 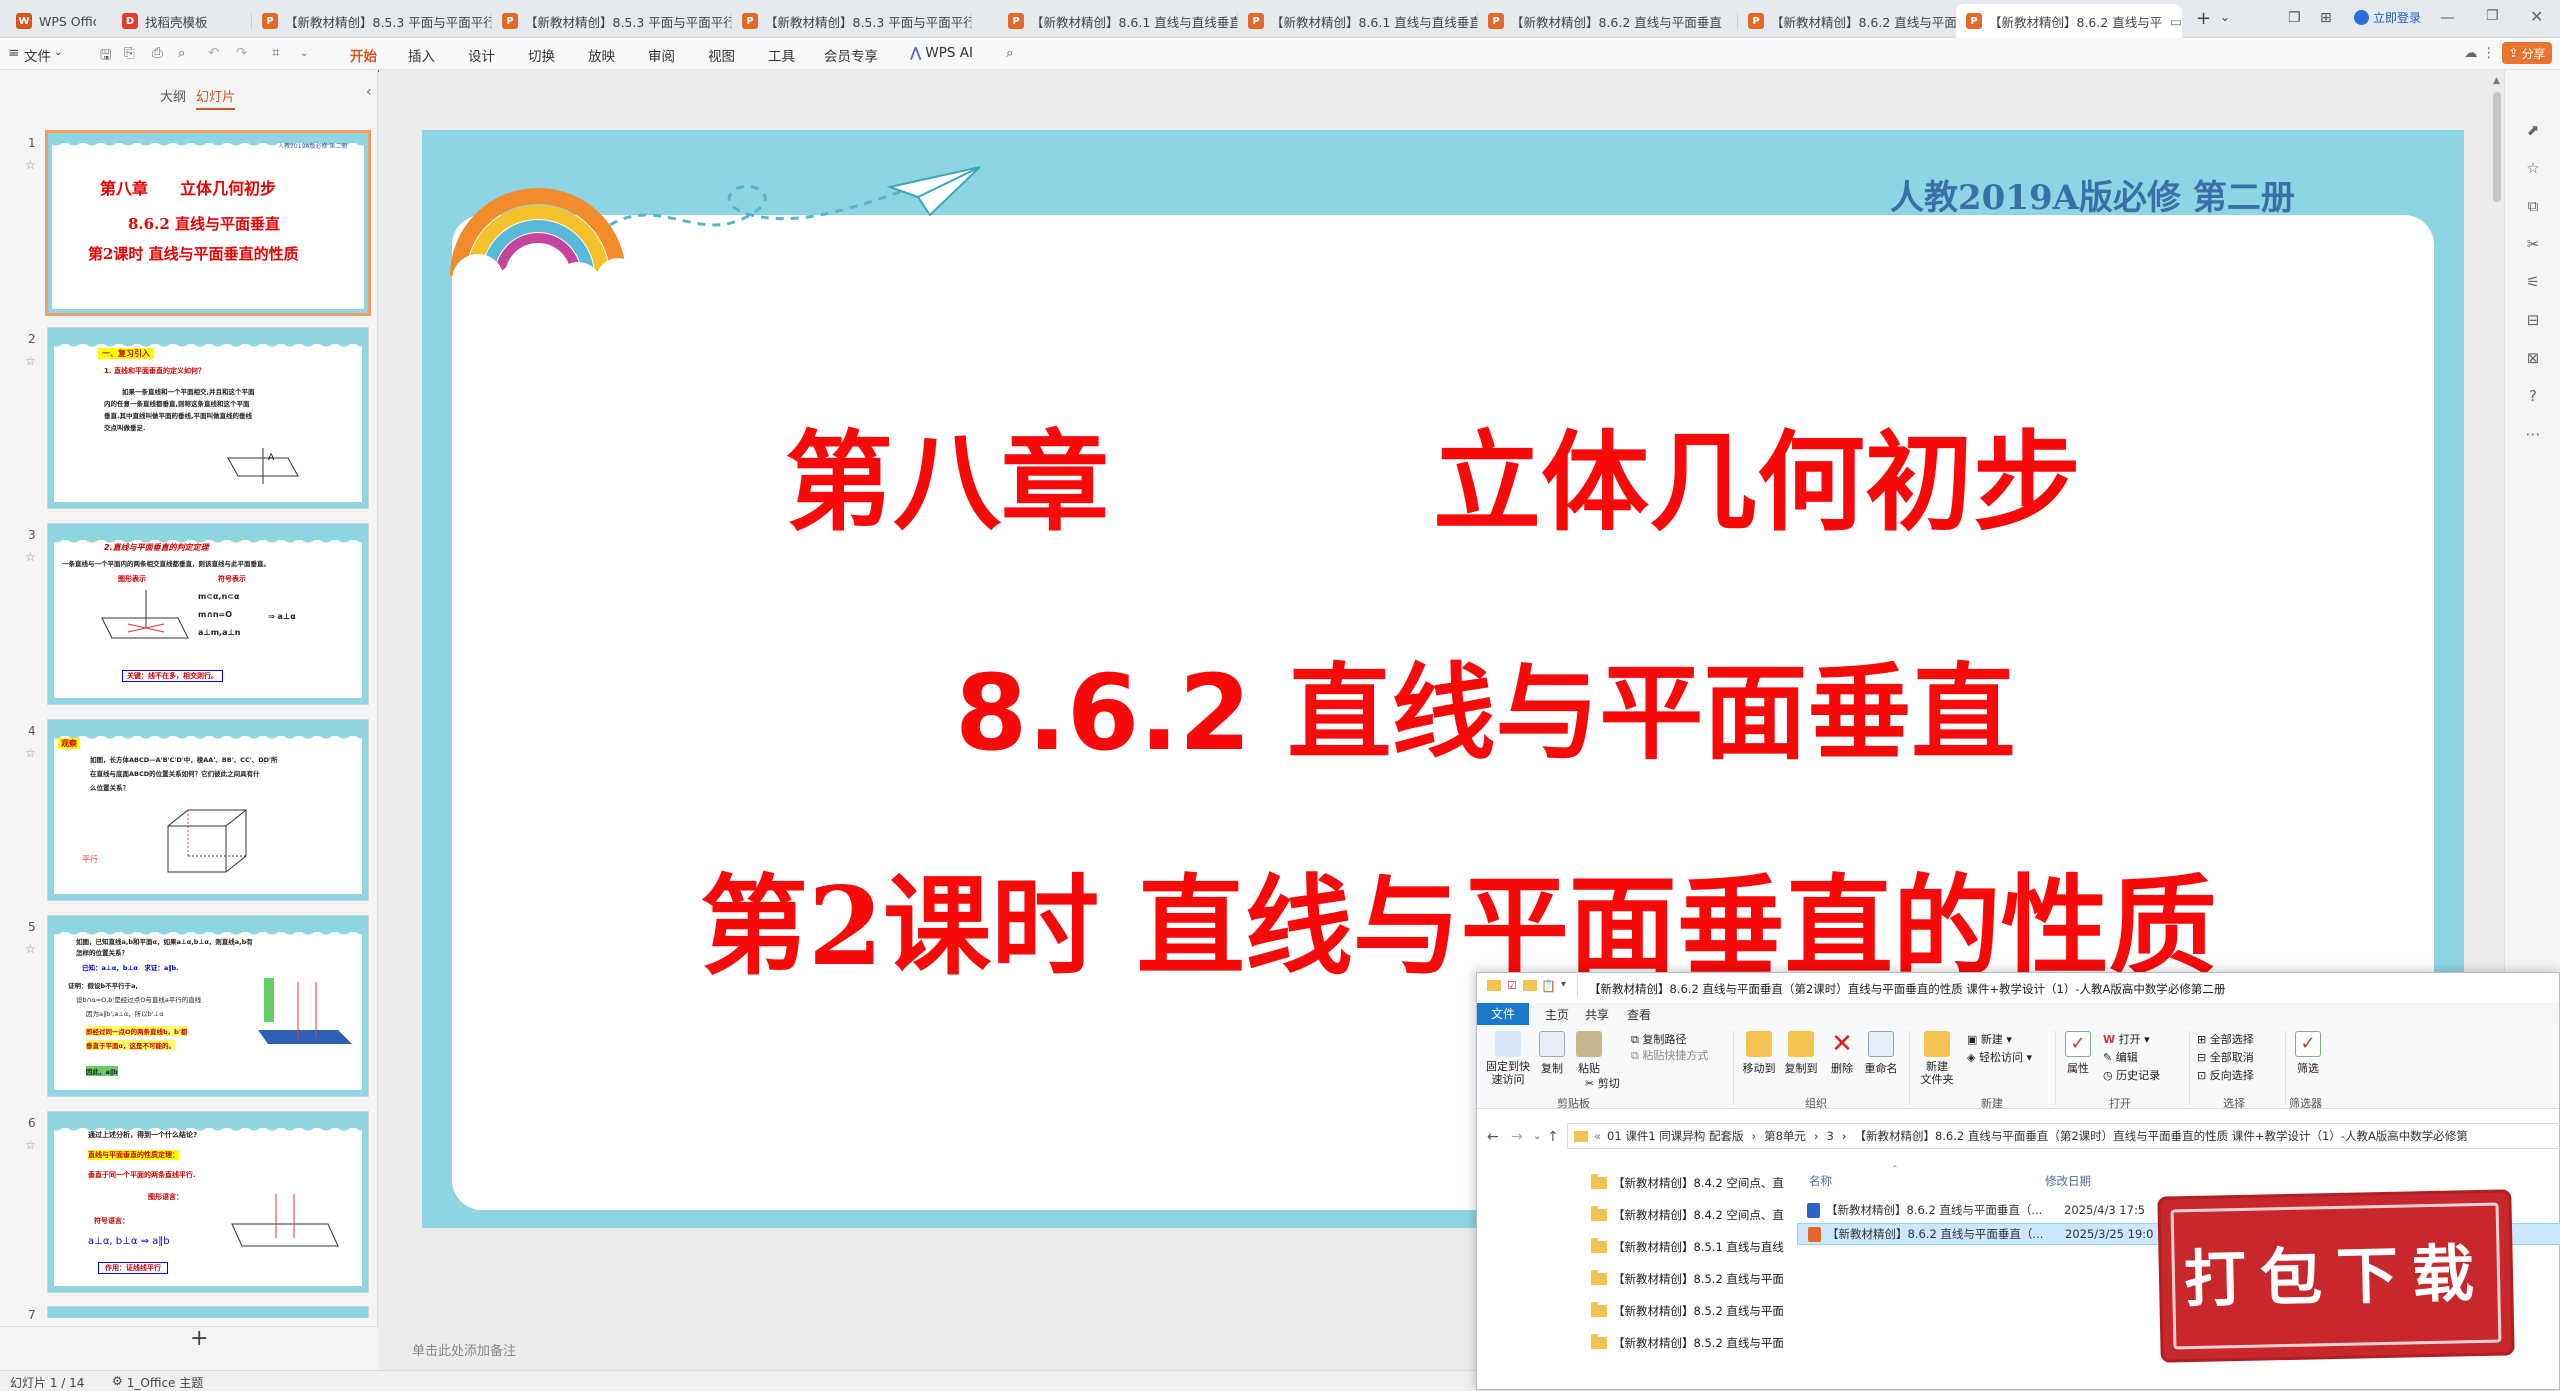 What do you see at coordinates (157, 53) in the screenshot?
I see `print-icon: ⎙` at bounding box center [157, 53].